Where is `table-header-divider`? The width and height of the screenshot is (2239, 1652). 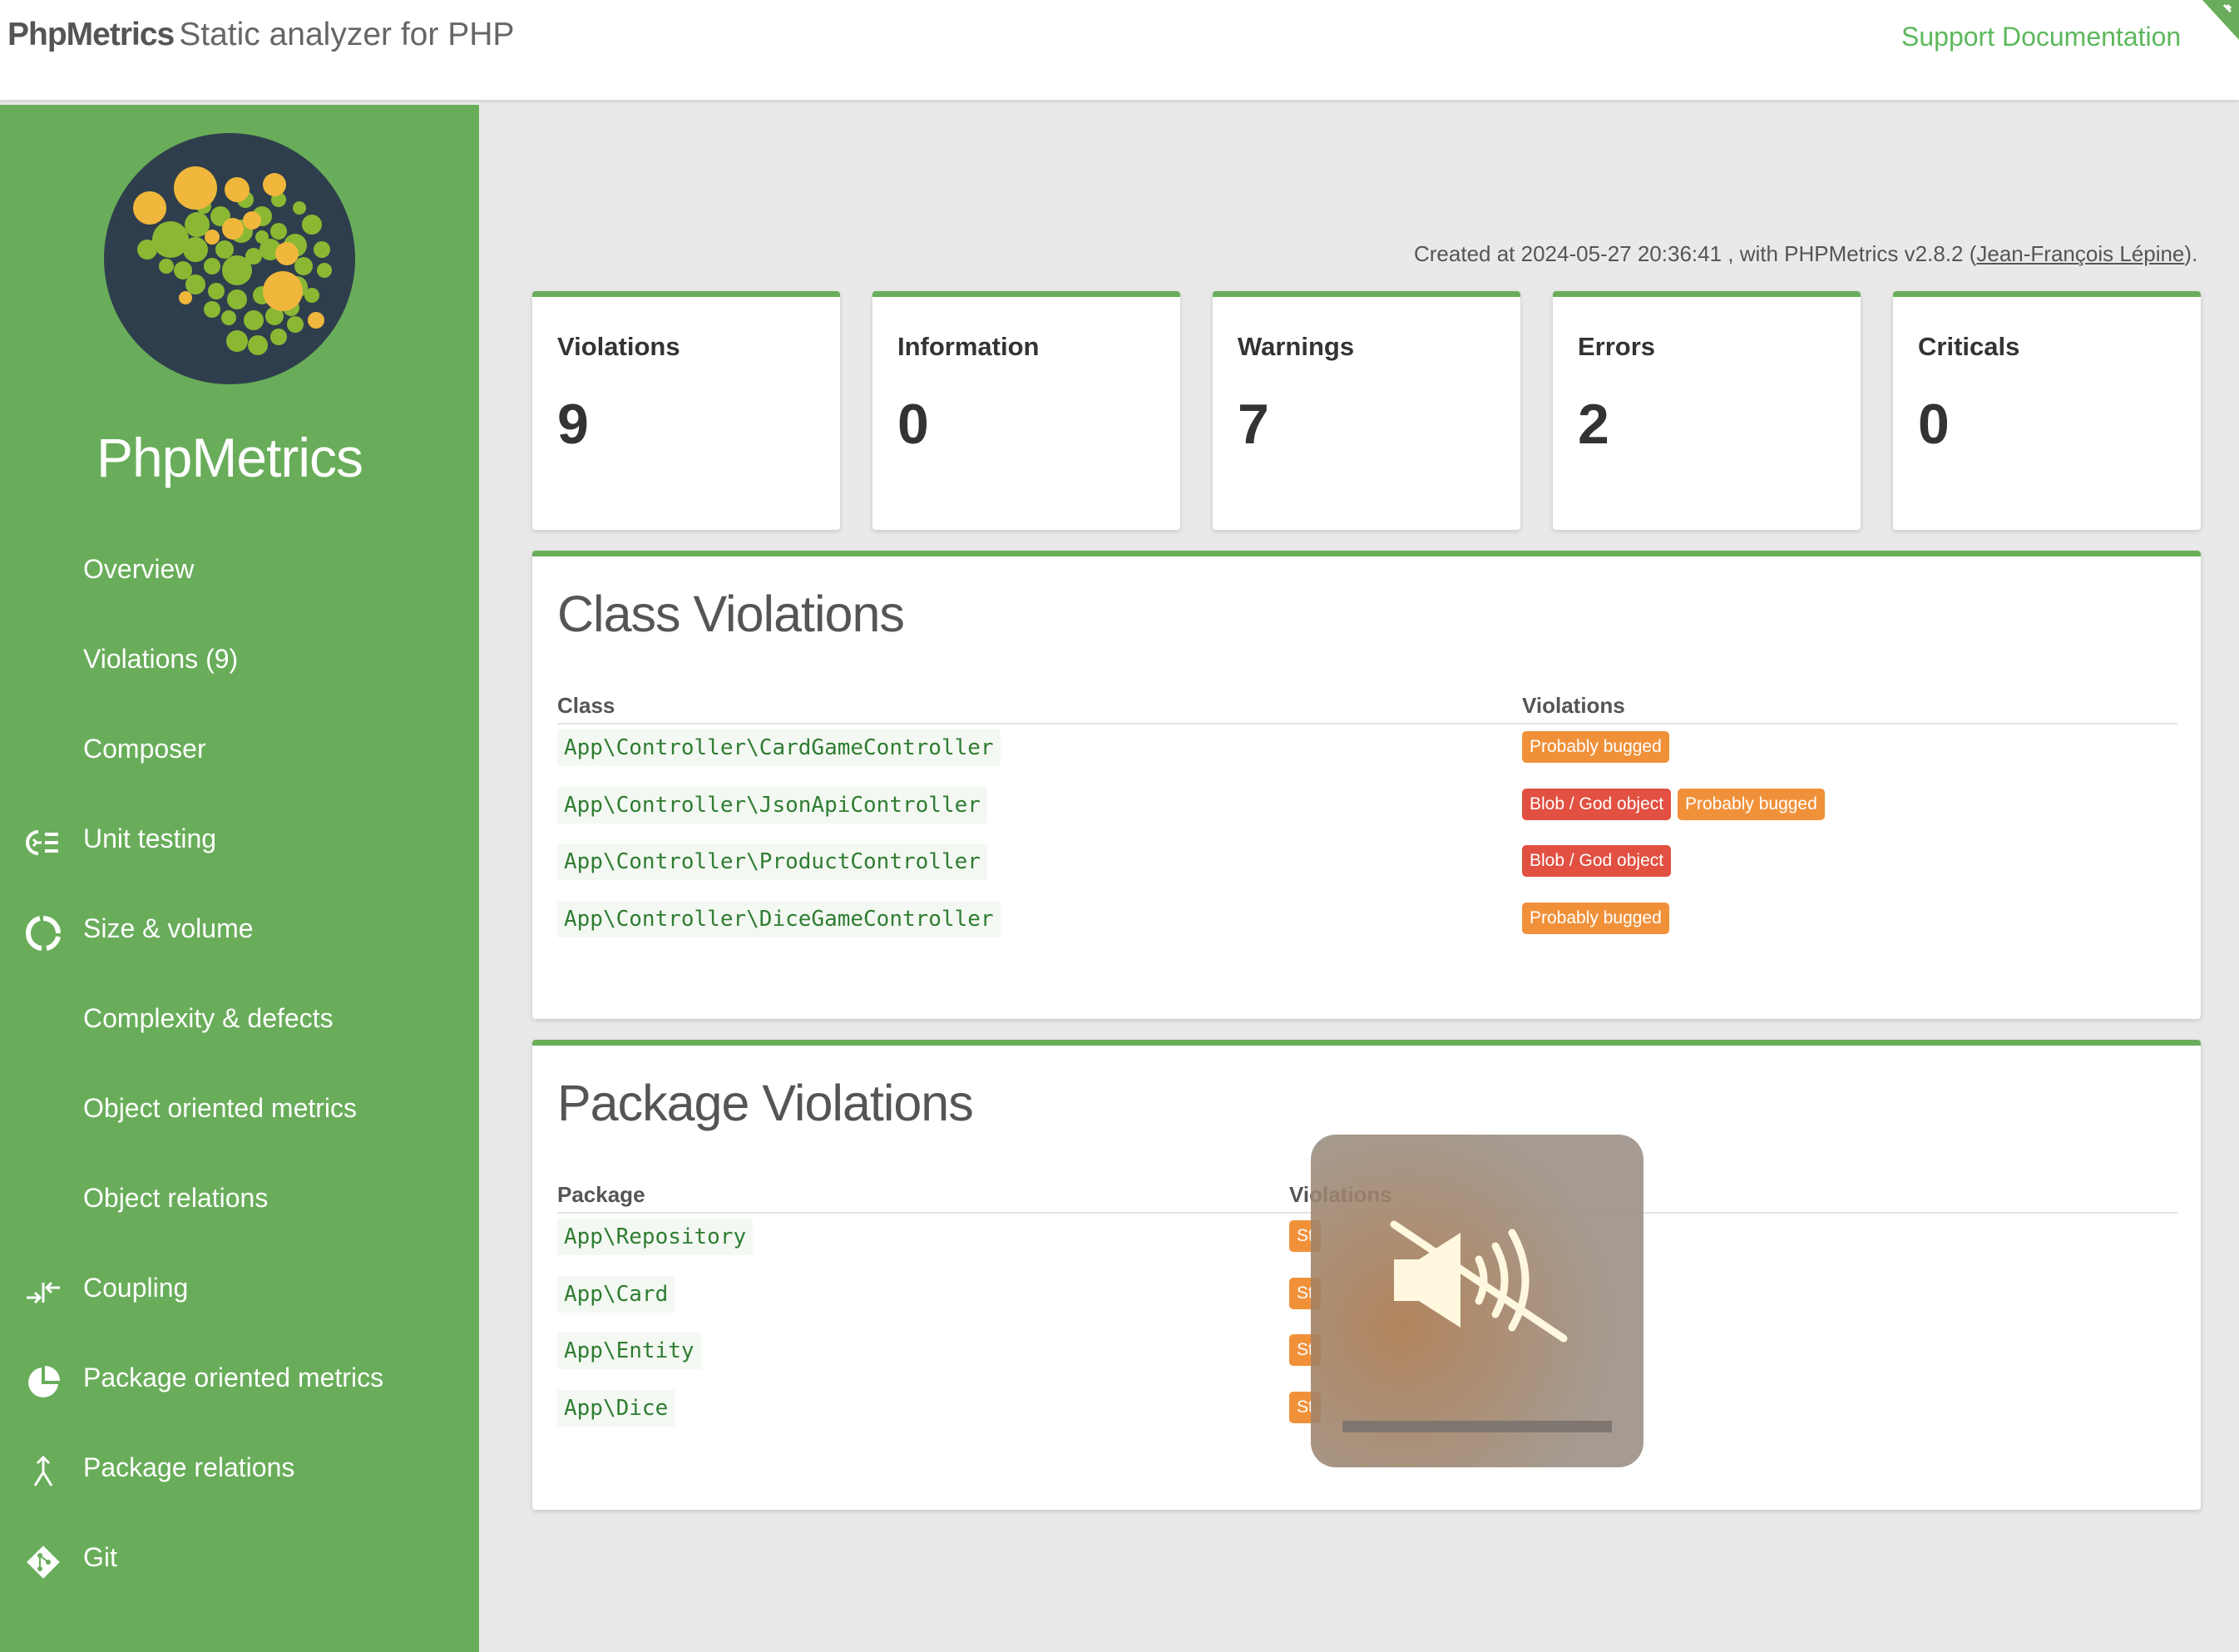 table-header-divider is located at coordinates (1367, 724).